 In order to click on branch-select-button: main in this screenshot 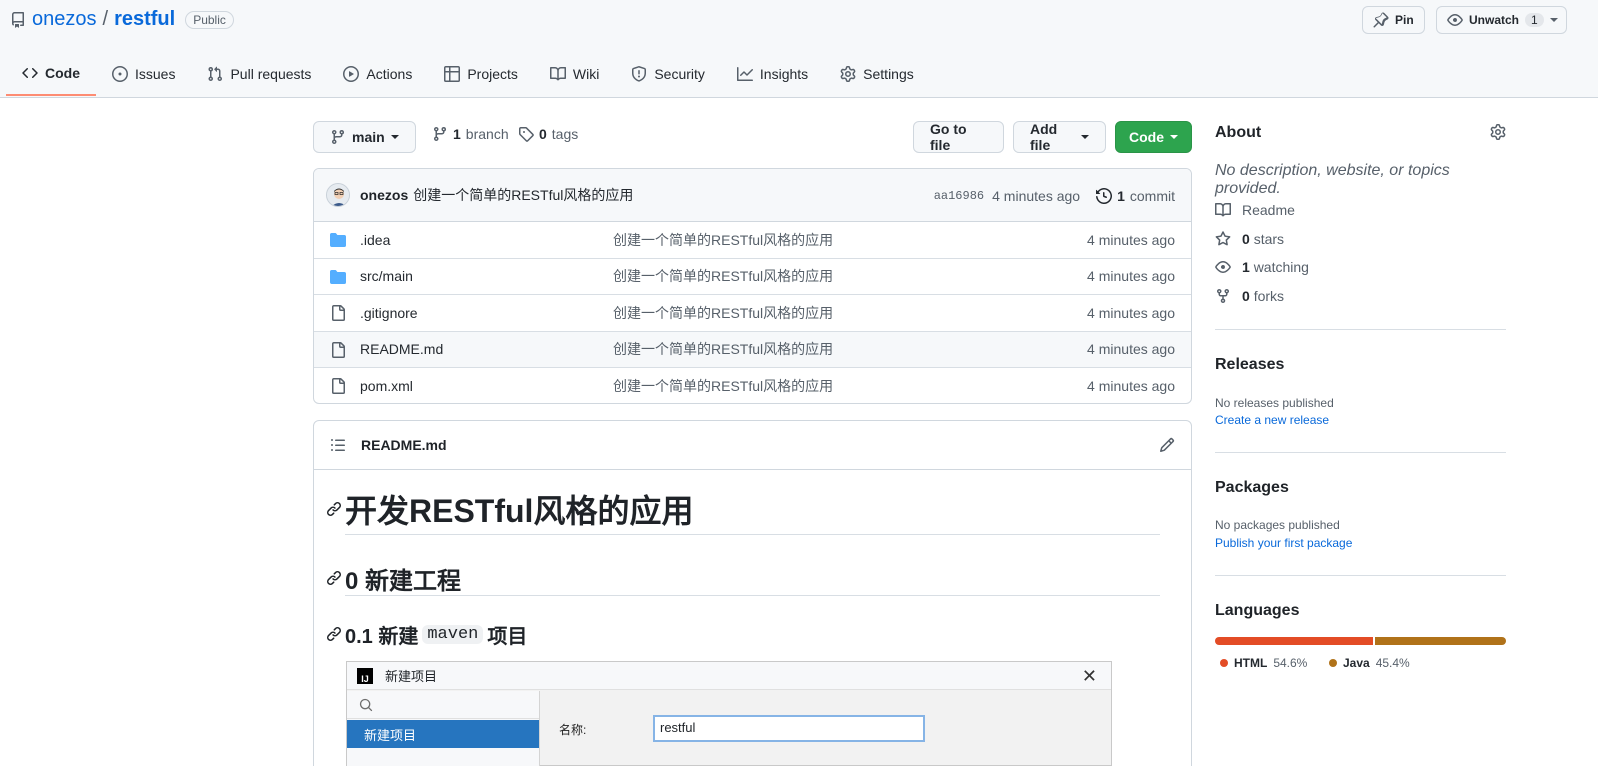, I will do `click(364, 137)`.